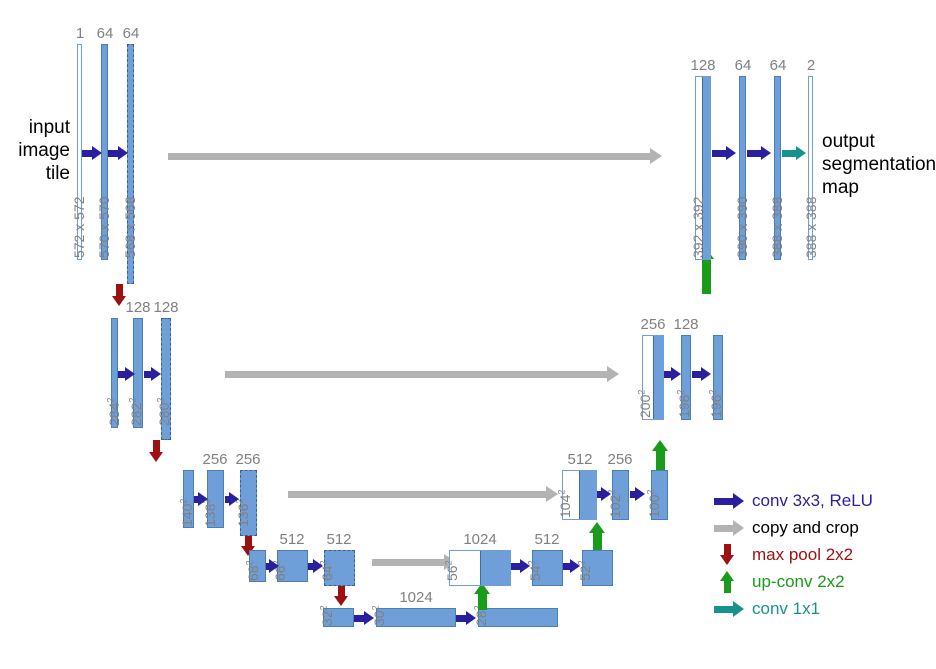 The width and height of the screenshot is (936, 669). What do you see at coordinates (584, 570) in the screenshot?
I see `size-label-d4c: 522` at bounding box center [584, 570].